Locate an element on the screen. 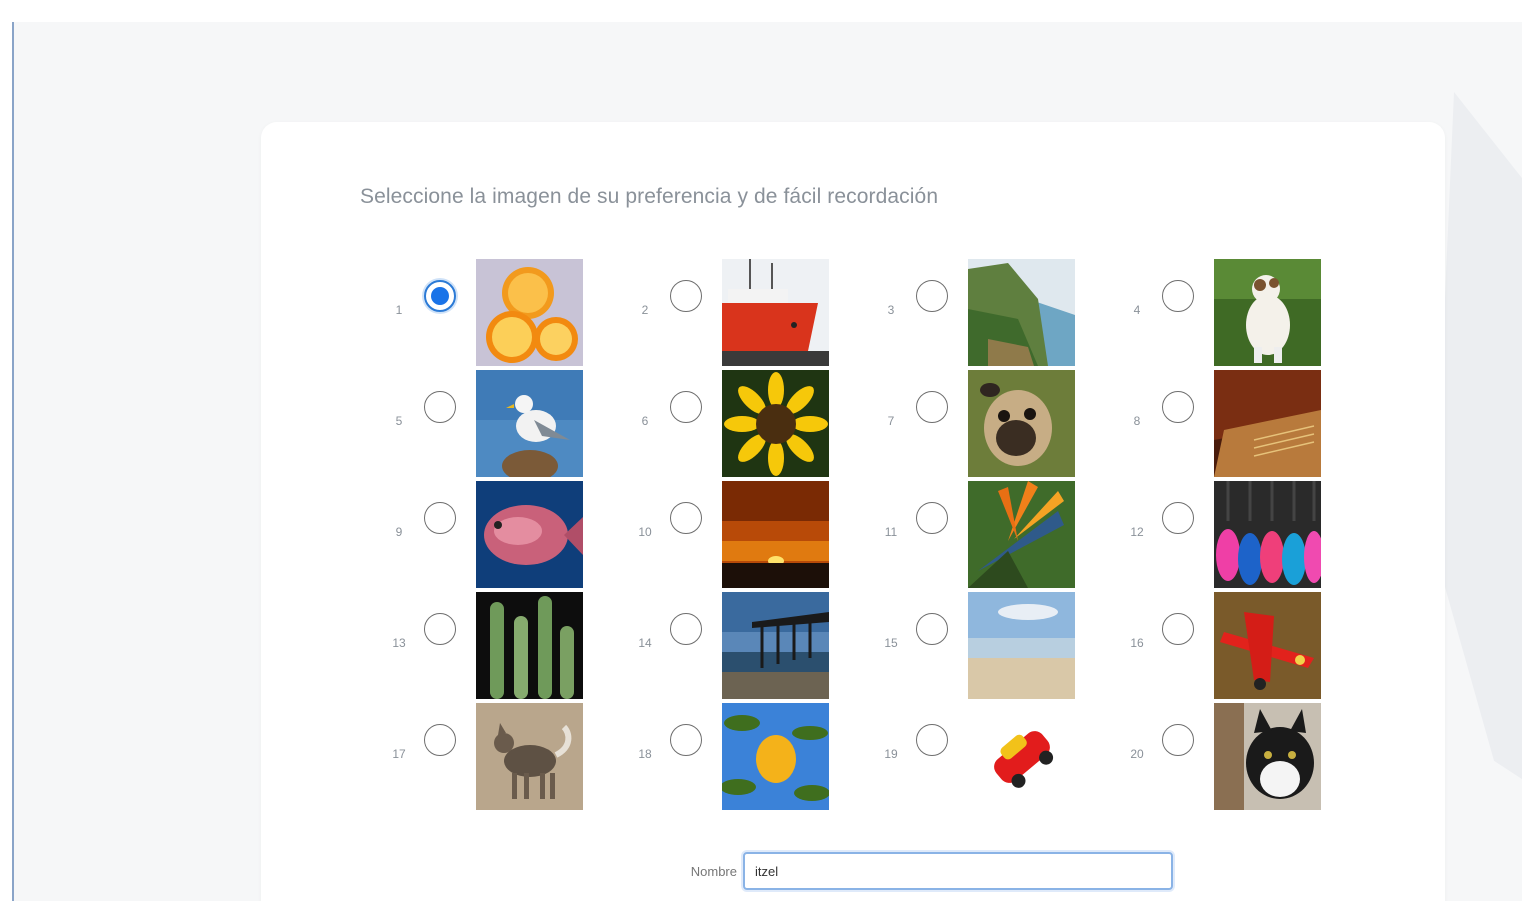 The height and width of the screenshot is (901, 1522). image-option-10: 10 is located at coordinates (751, 535).